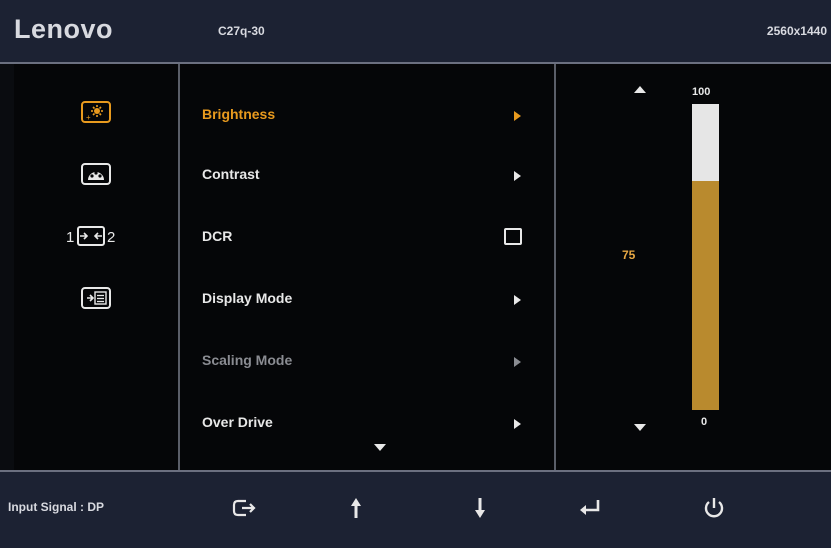  Describe the element at coordinates (238, 114) in the screenshot. I see `menu-item-brightness: Brightness` at that location.